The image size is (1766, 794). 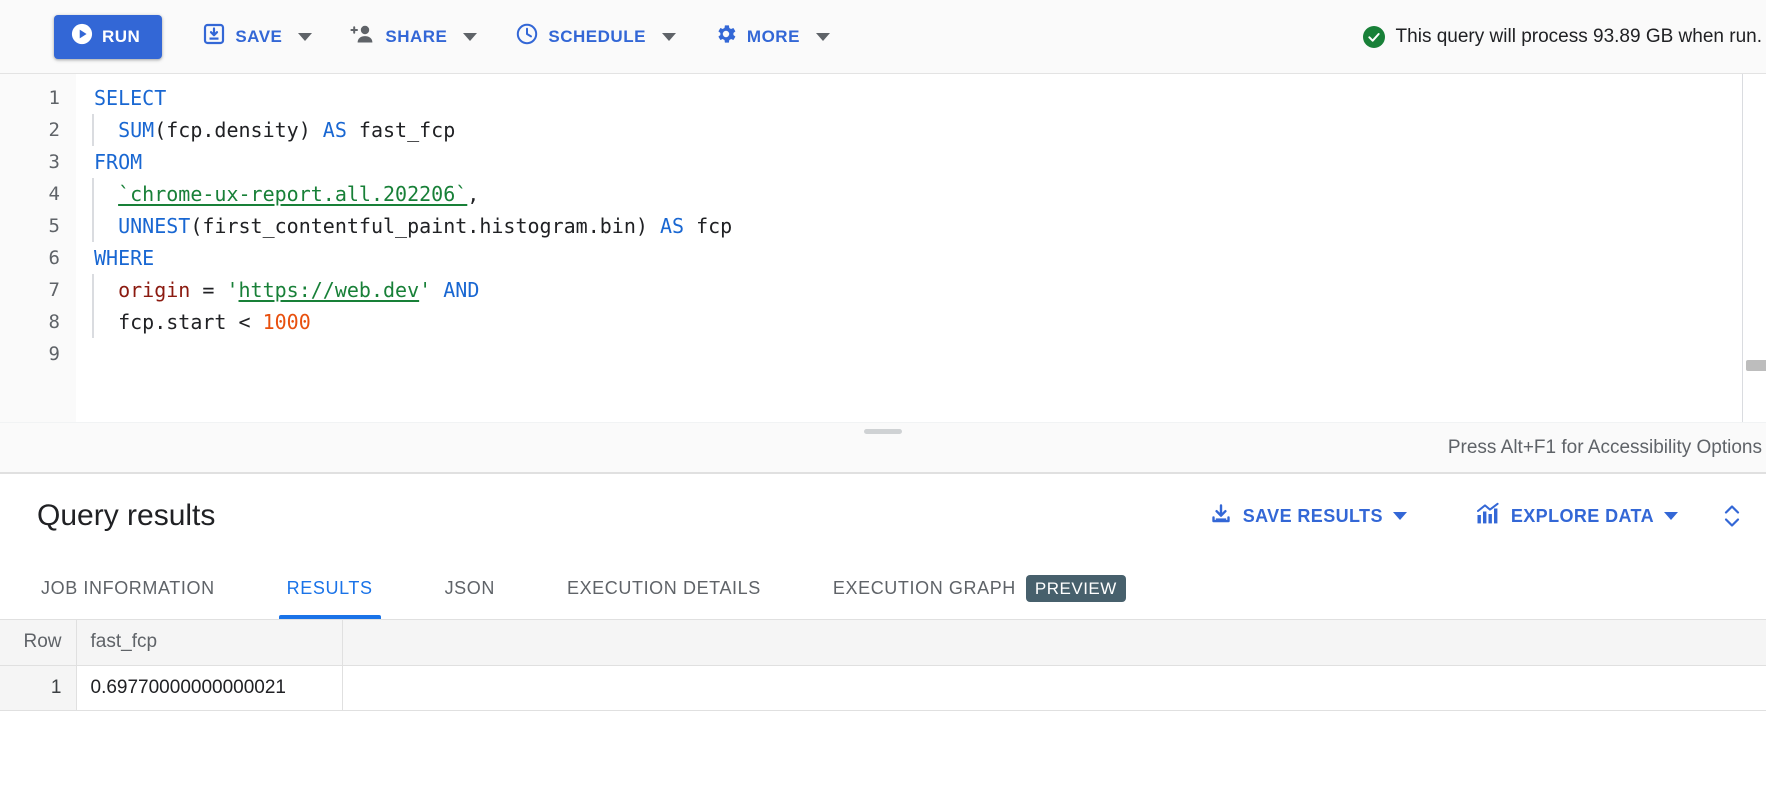 I want to click on run-button: RUN, so click(x=108, y=36).